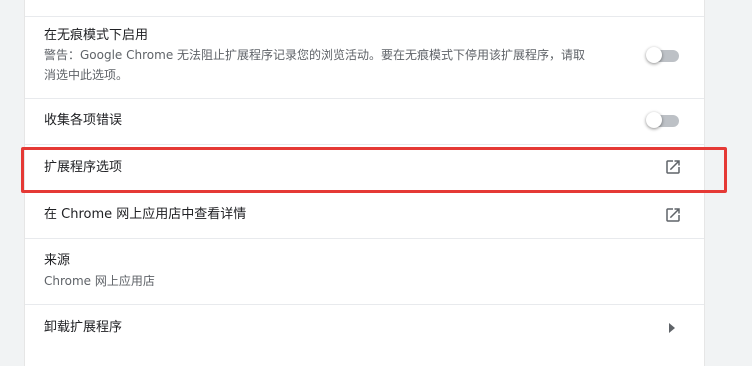  Describe the element at coordinates (99, 281) in the screenshot. I see `source-value: Chrome 网上应用店` at that location.